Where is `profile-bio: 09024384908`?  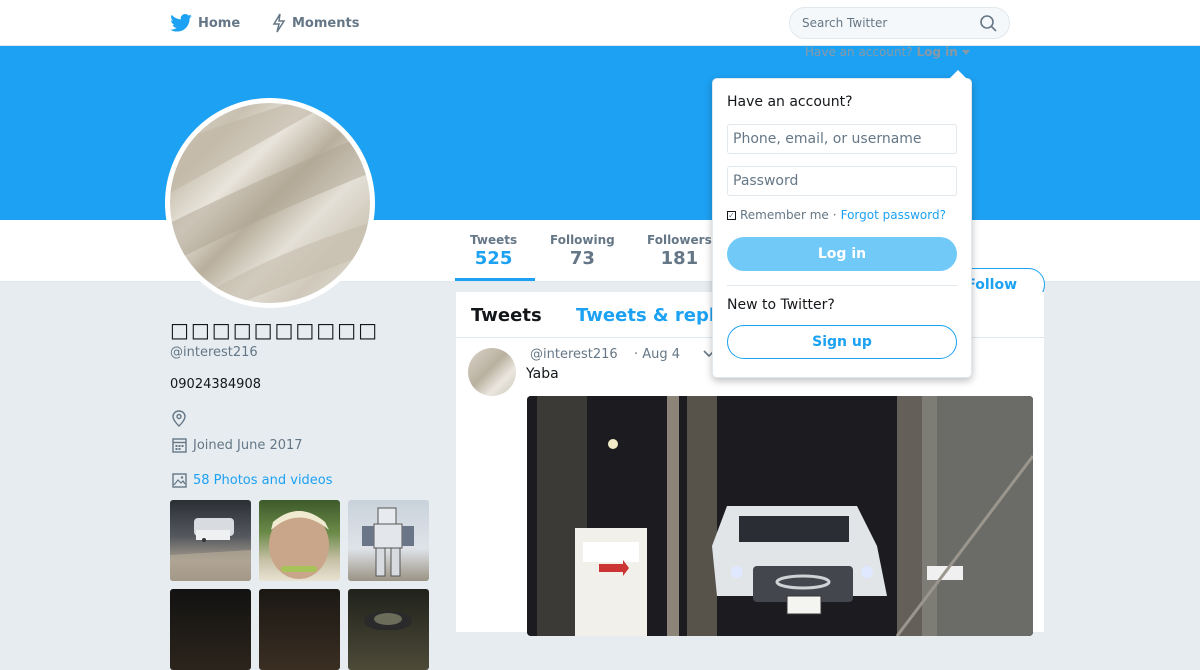
profile-bio: 09024384908 is located at coordinates (215, 384).